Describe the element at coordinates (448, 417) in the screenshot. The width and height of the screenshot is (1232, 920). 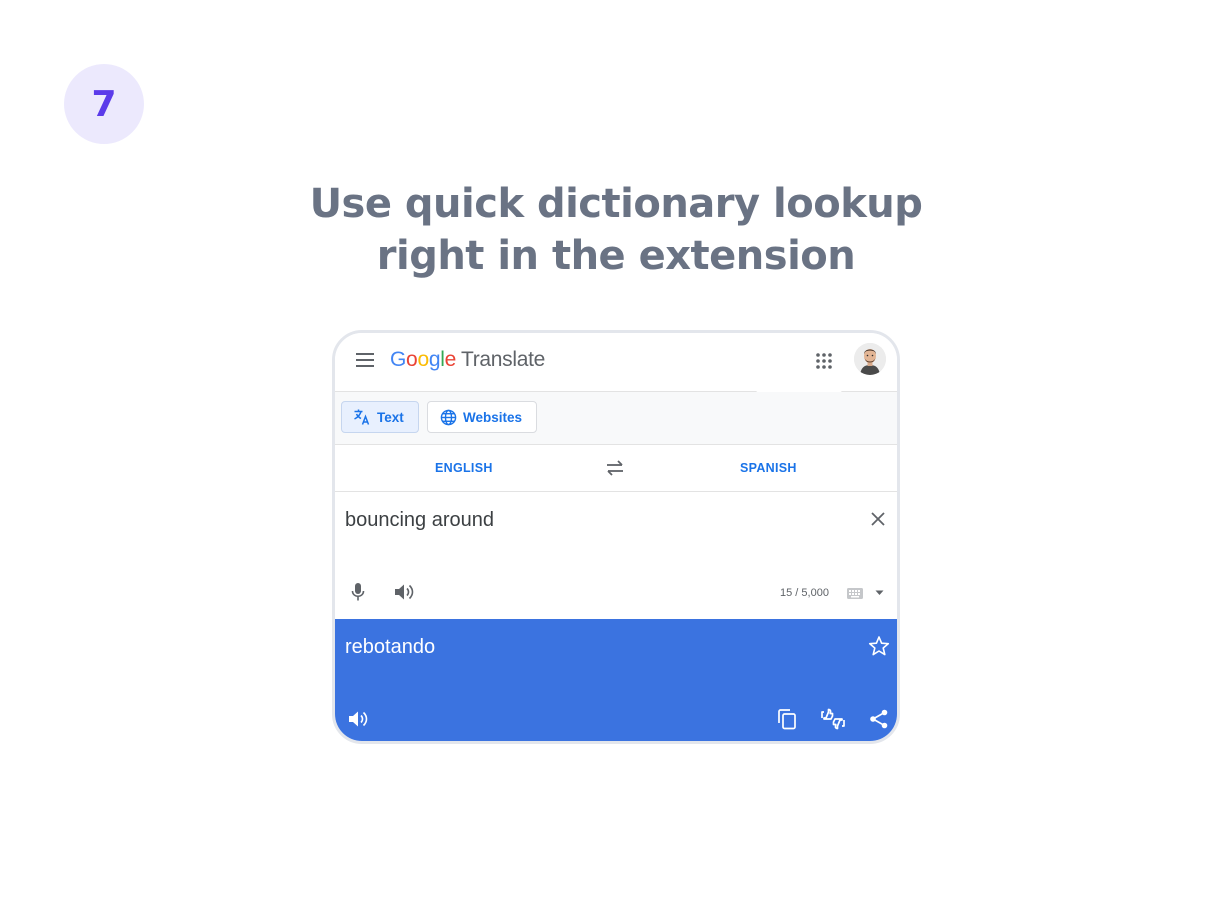
I see `globe-icon` at that location.